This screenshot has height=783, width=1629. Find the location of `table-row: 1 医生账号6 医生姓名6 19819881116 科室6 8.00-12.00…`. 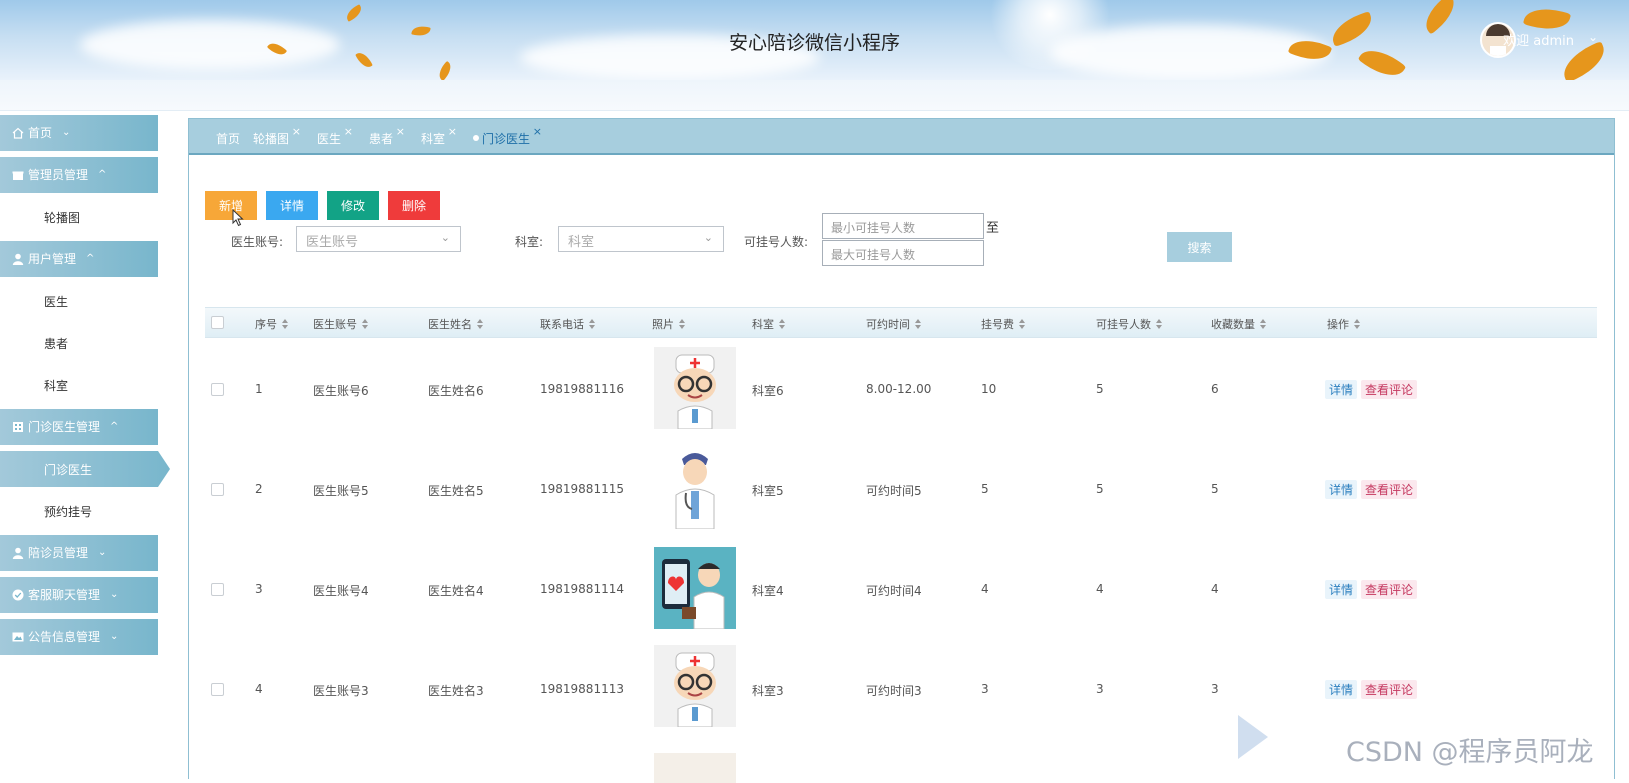

table-row: 1 医生账号6 医生姓名6 19819881116 科室6 8.00-12.00… is located at coordinates (901, 389).